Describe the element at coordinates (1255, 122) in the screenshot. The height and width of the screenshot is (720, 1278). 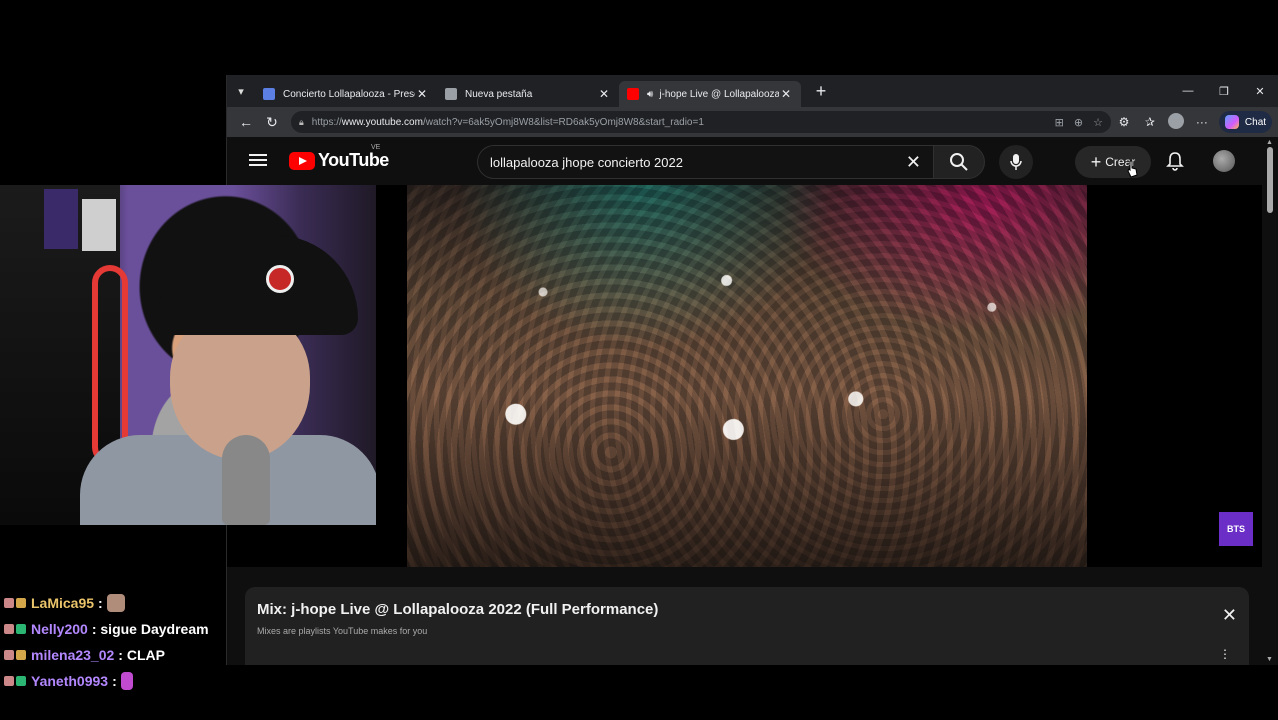
I see `chat-label: Chat` at that location.